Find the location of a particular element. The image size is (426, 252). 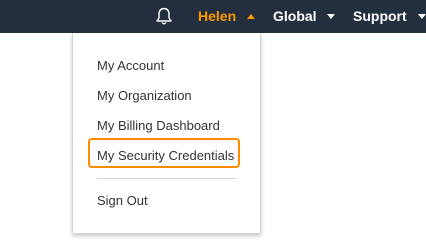

menu-item-my-organization: My Organization is located at coordinates (144, 96).